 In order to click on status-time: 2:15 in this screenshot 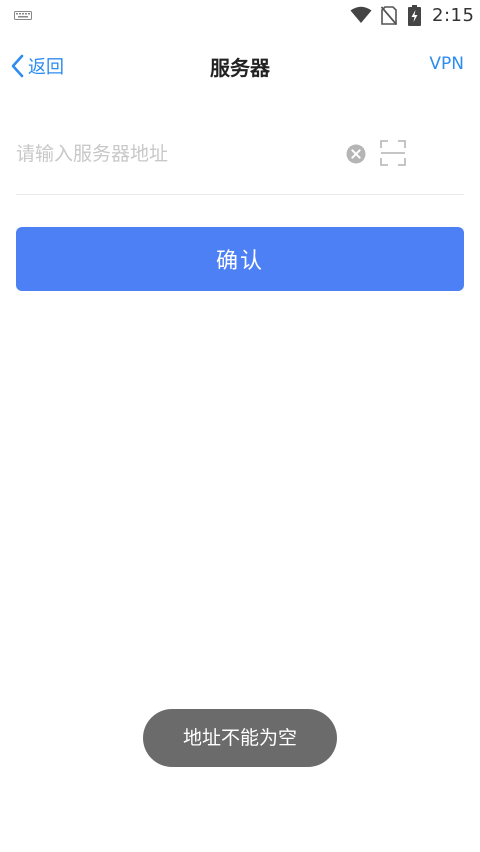, I will do `click(453, 15)`.